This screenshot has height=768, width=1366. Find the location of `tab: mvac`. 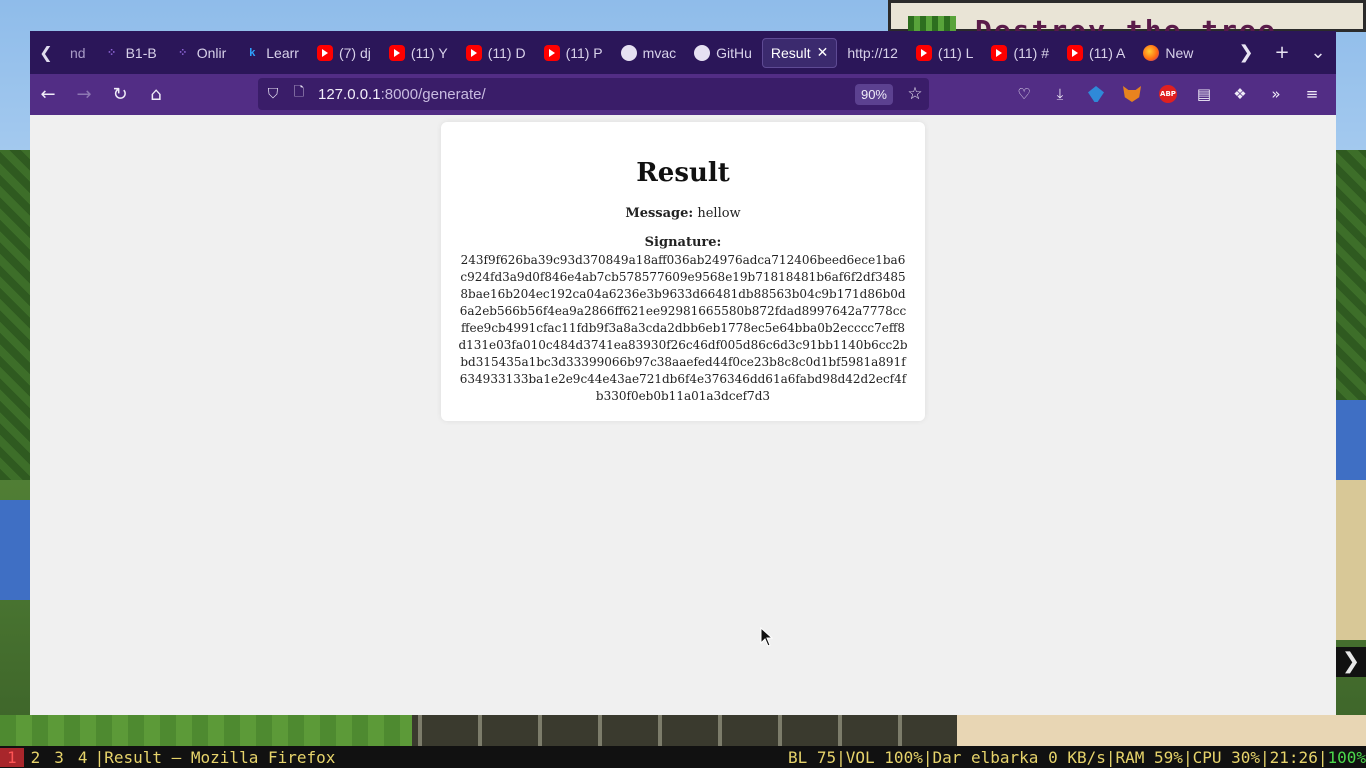

tab: mvac is located at coordinates (648, 53).